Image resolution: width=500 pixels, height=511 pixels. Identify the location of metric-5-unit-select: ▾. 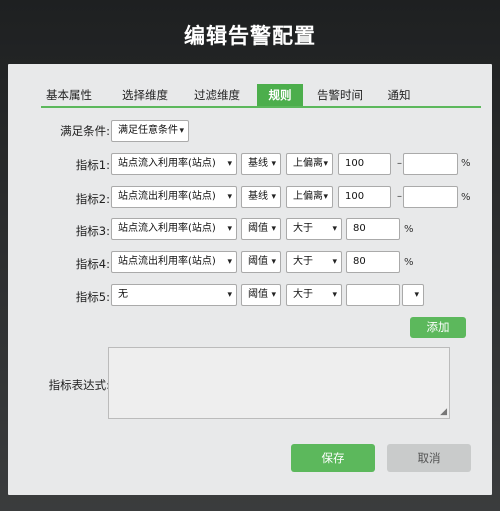
(413, 295).